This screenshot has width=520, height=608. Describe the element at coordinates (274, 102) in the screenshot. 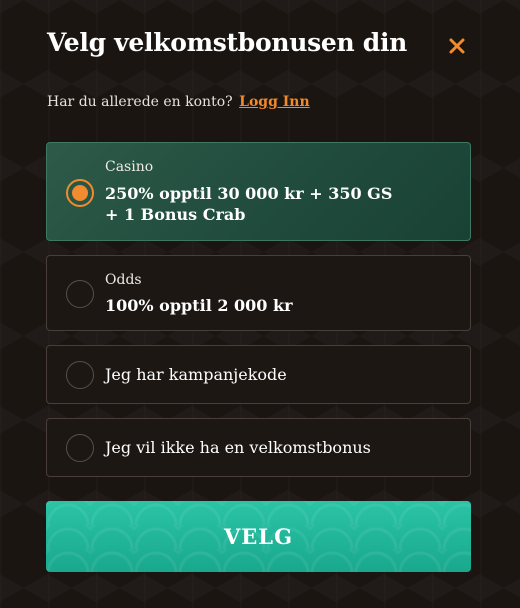

I see `login-link: Logg Inn` at that location.